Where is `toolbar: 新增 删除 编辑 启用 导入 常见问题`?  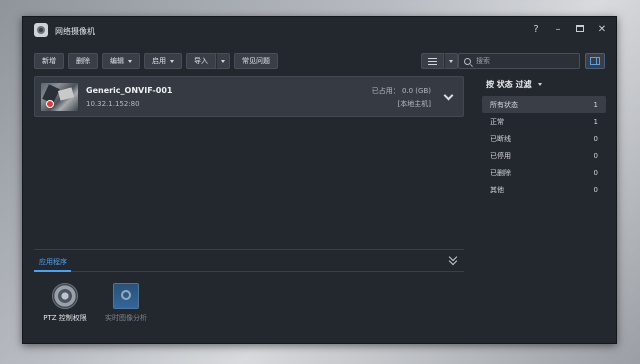
toolbar: 新增 删除 编辑 启用 导入 常见问题 is located at coordinates (156, 61).